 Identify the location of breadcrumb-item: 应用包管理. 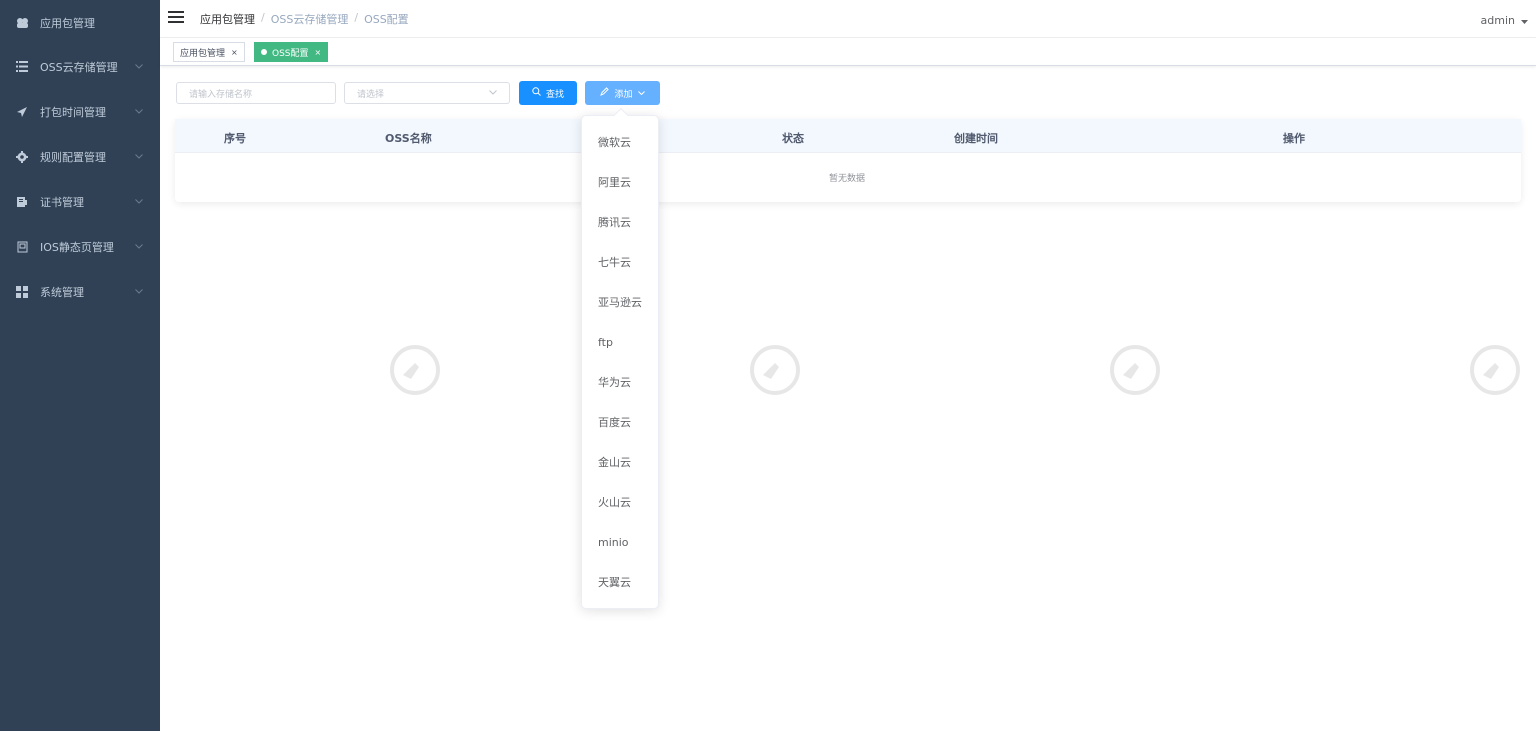
(227, 19).